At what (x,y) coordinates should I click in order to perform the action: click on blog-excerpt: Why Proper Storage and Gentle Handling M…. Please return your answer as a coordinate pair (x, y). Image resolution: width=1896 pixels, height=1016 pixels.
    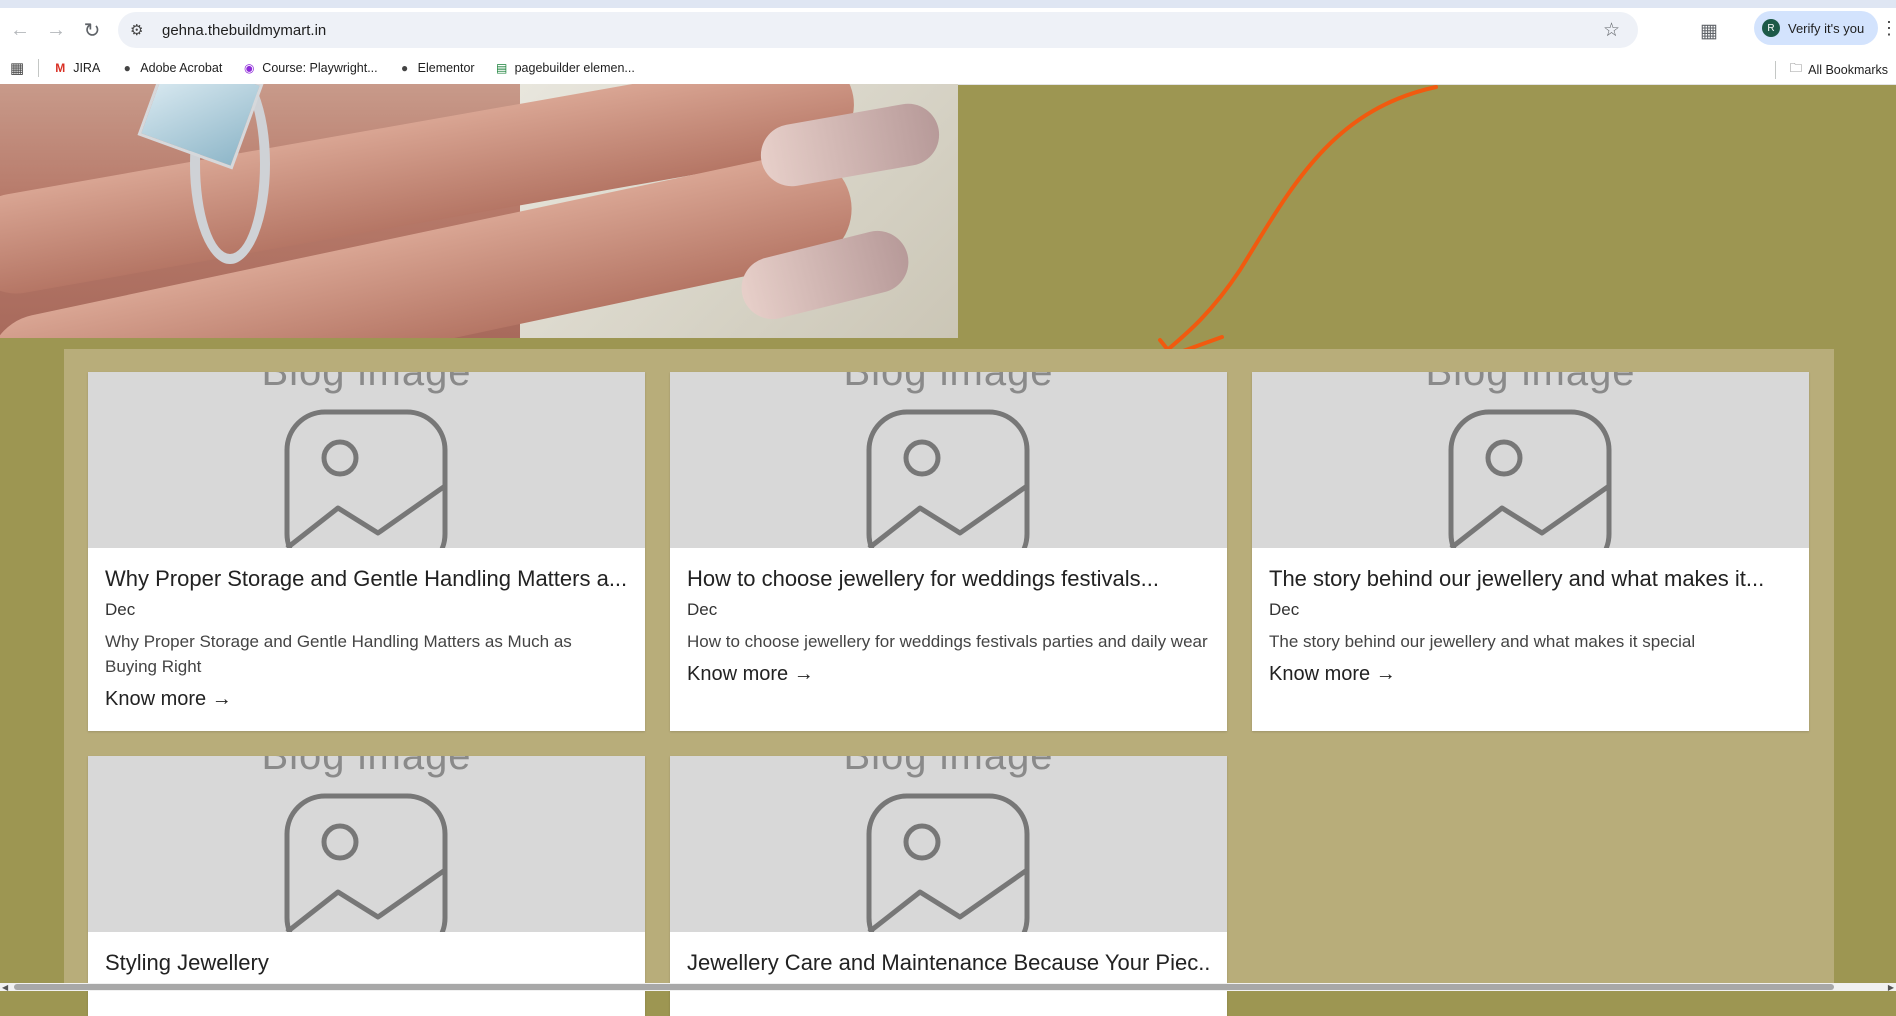
    Looking at the image, I should click on (338, 654).